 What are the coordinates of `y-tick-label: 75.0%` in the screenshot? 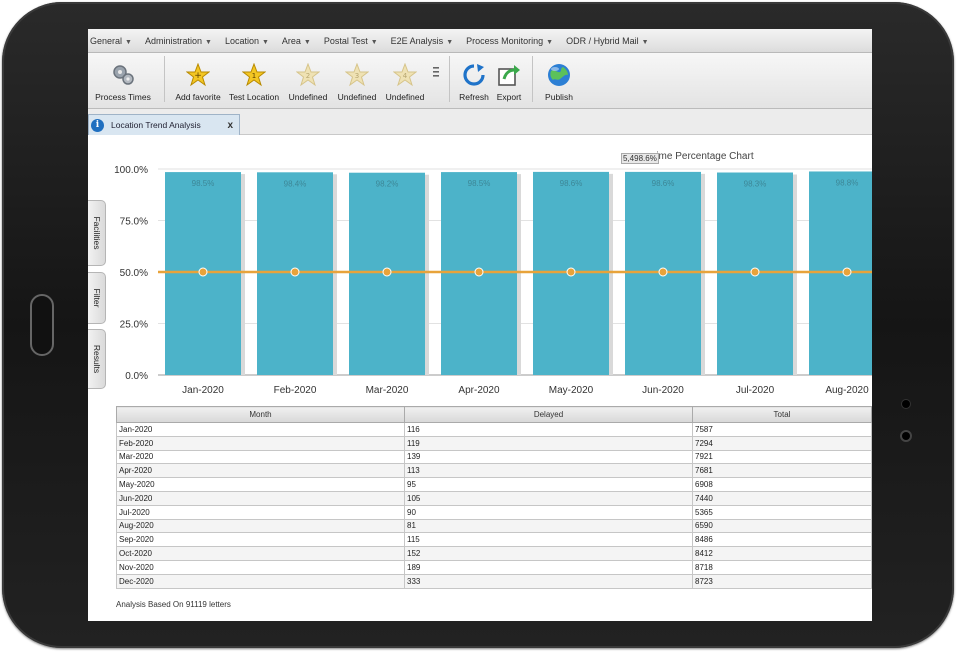 It's located at (134, 222).